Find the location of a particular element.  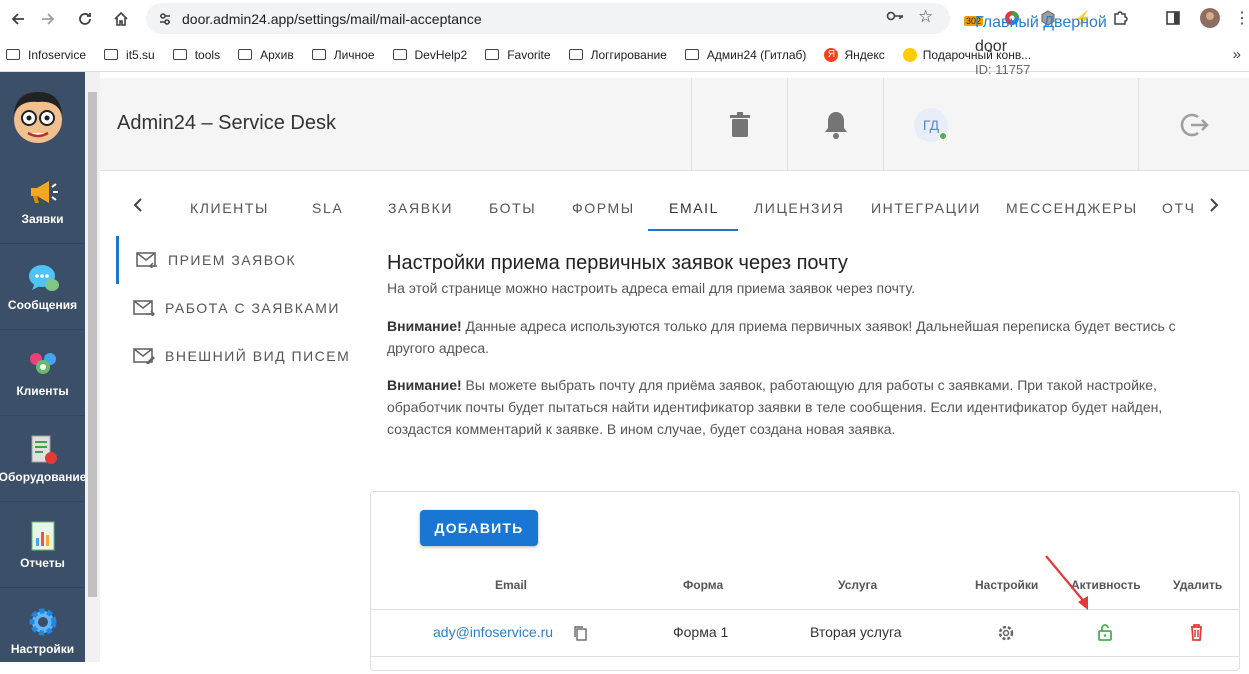

sidebar-item-label: Оборудование is located at coordinates (43, 476).